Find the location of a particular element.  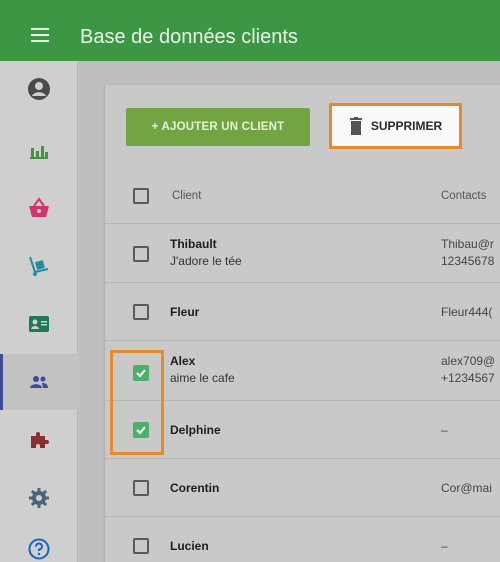

client-name: Delphine is located at coordinates (195, 430).